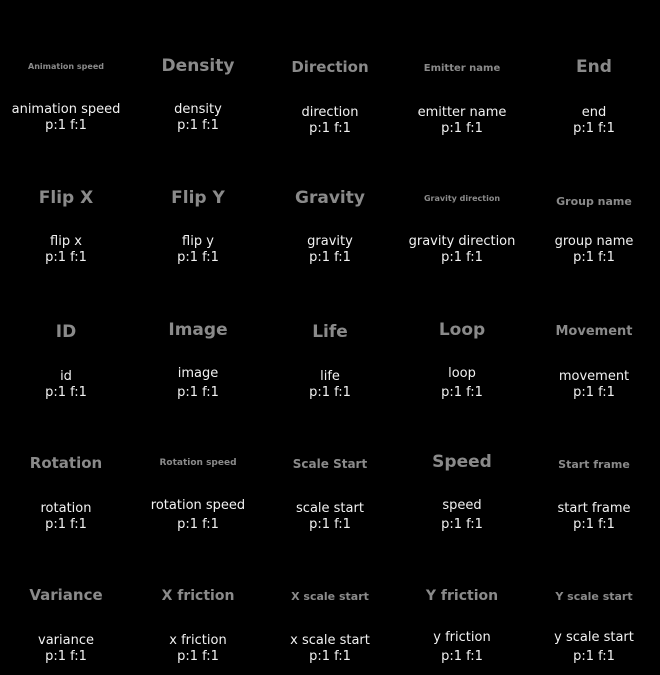 The width and height of the screenshot is (660, 675). Describe the element at coordinates (462, 383) in the screenshot. I see `cell-label: loop p:1 f:1` at that location.